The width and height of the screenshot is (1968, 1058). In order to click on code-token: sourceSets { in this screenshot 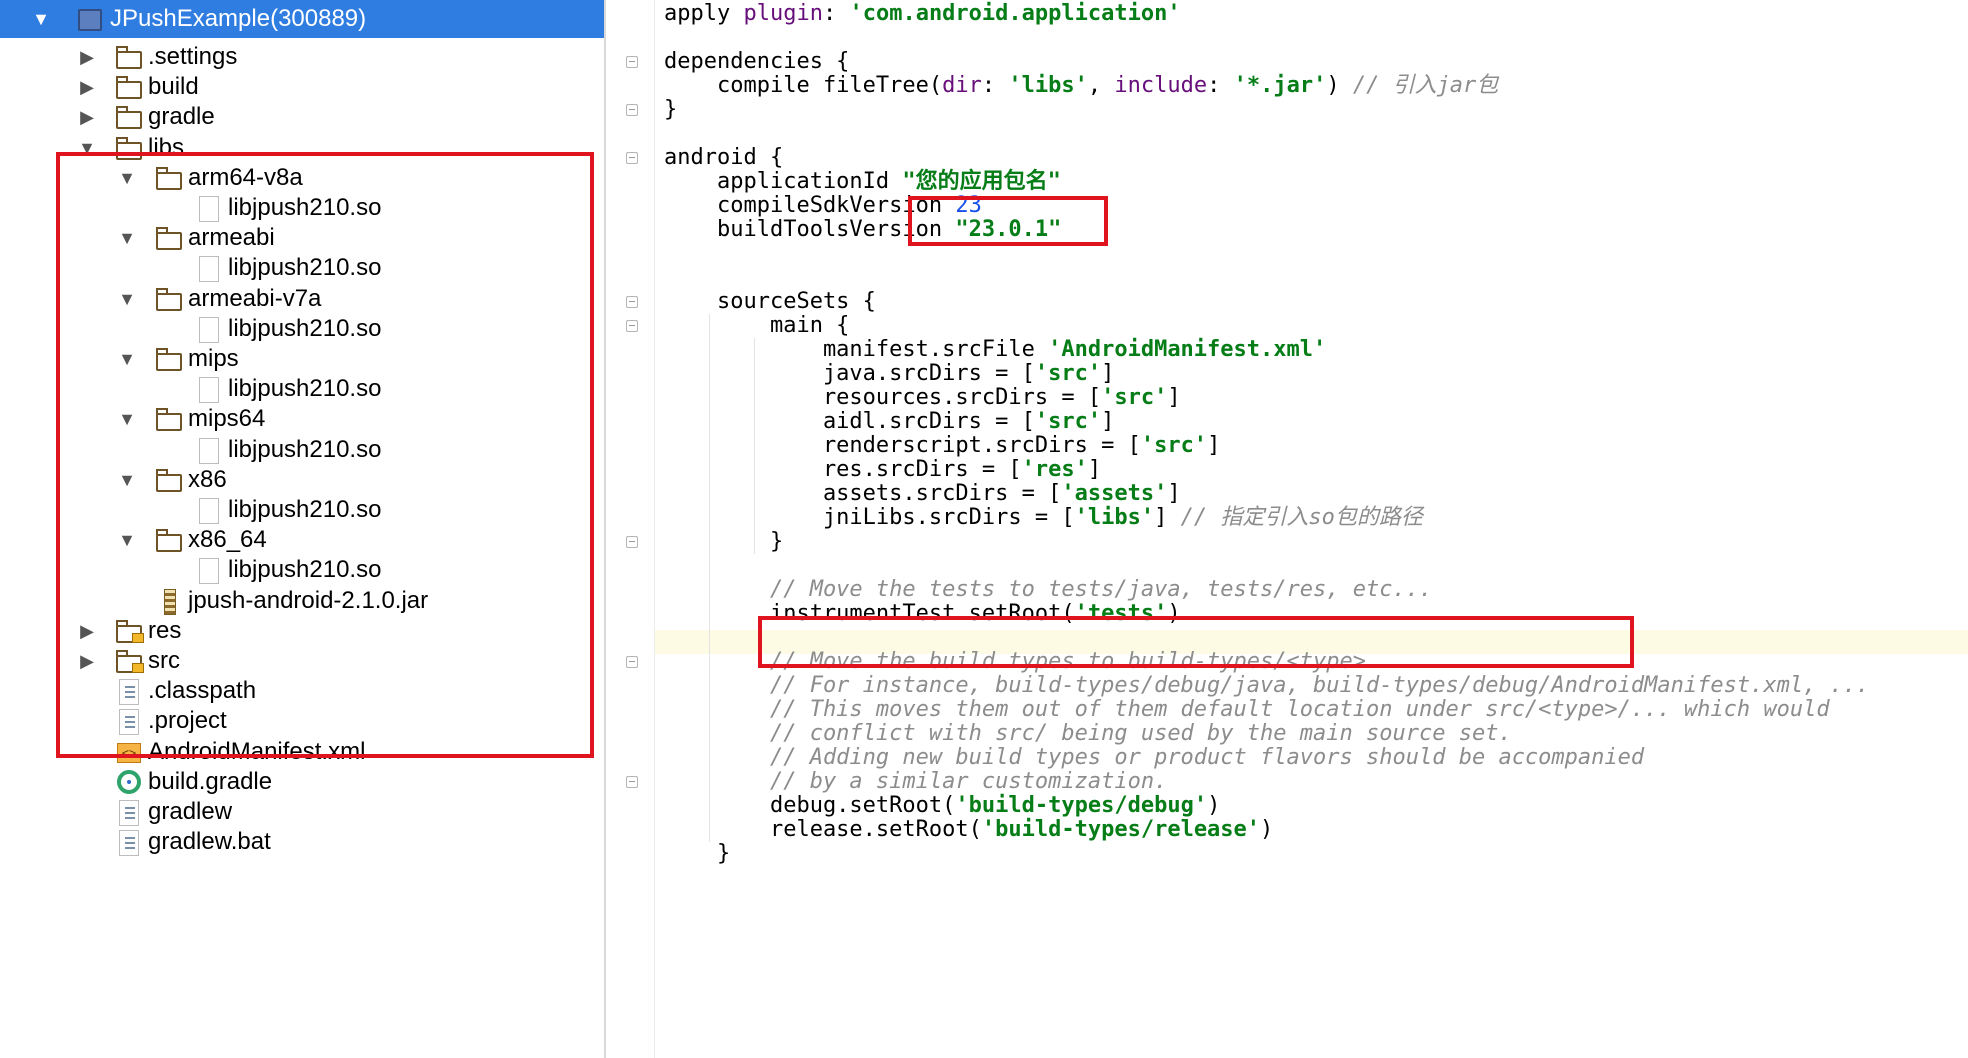, I will do `click(770, 301)`.